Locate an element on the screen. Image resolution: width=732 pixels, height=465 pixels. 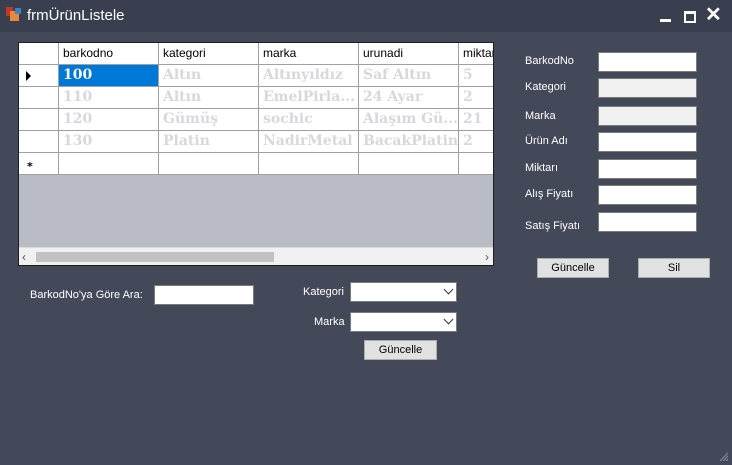
row-header-corner is located at coordinates (39, 54).